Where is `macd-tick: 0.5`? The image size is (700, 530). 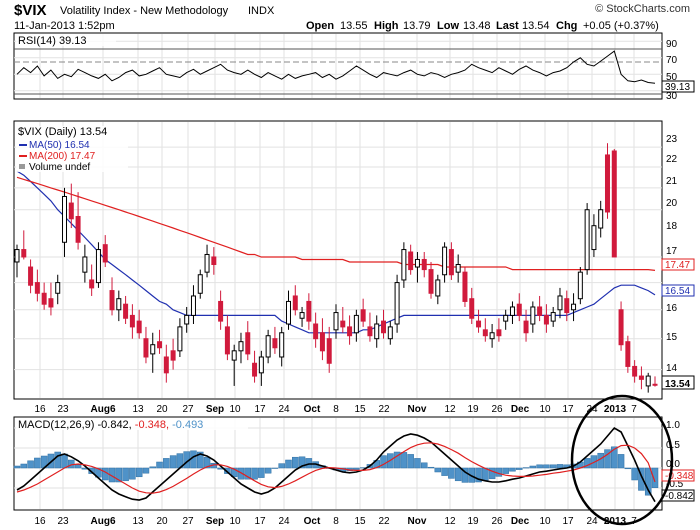
macd-tick: 0.5 is located at coordinates (673, 445).